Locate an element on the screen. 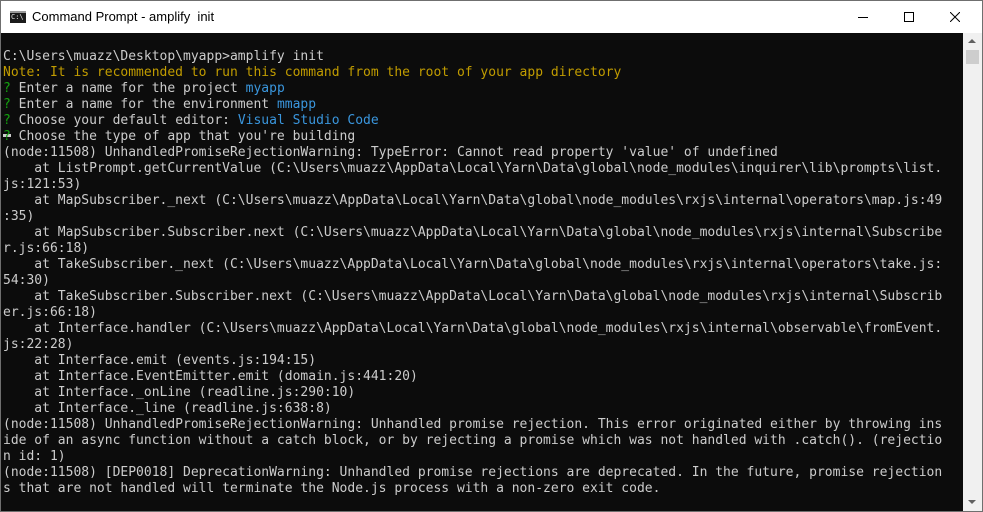  output-line: 54:30) is located at coordinates (26, 280).